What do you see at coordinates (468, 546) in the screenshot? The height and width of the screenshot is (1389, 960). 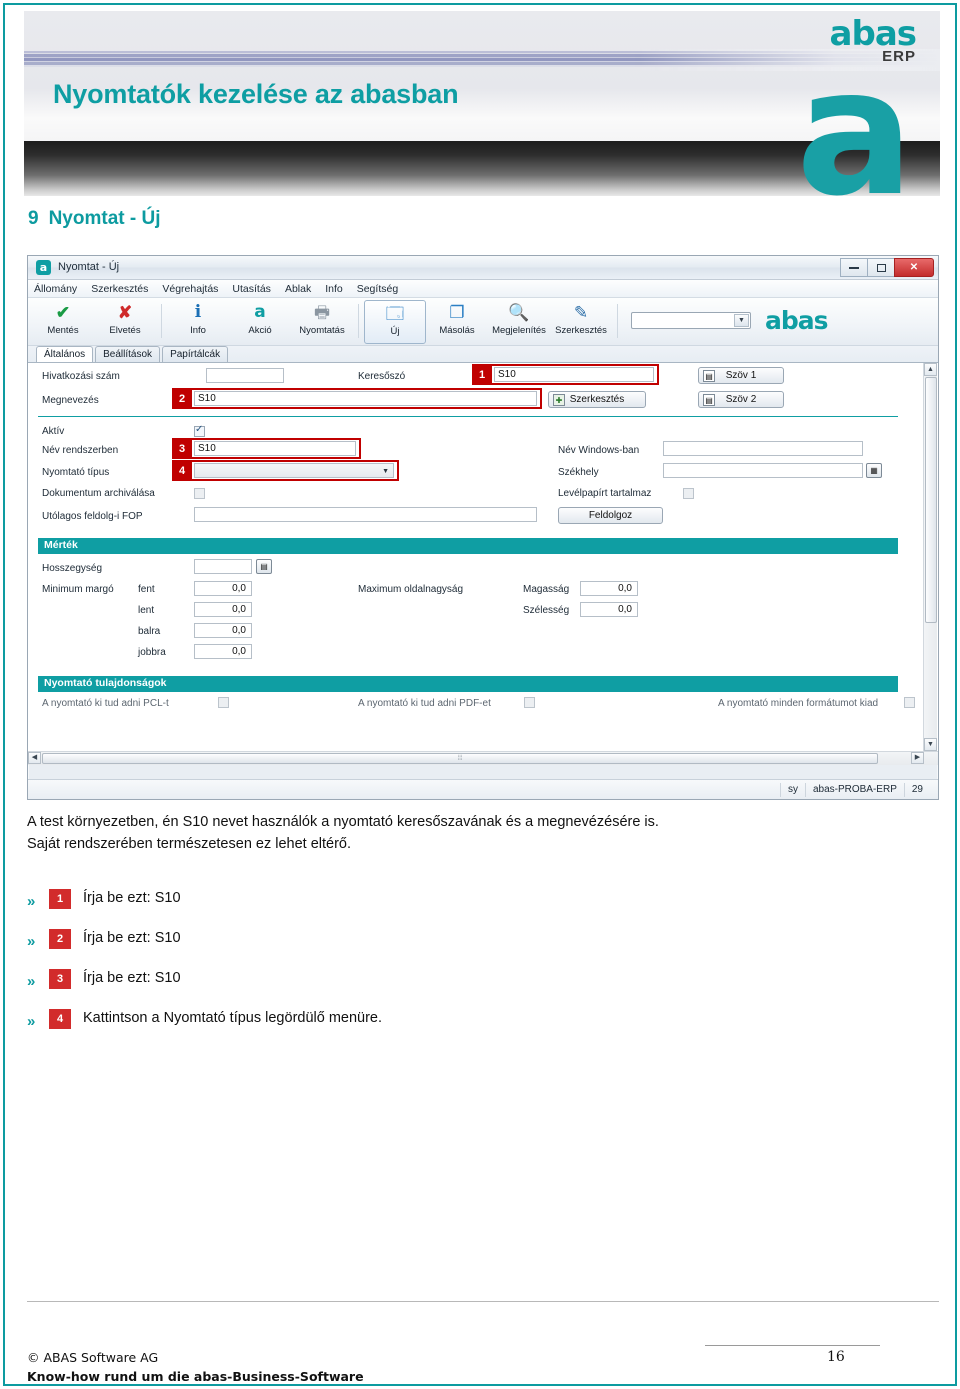 I see `band-mertek: Mérték` at bounding box center [468, 546].